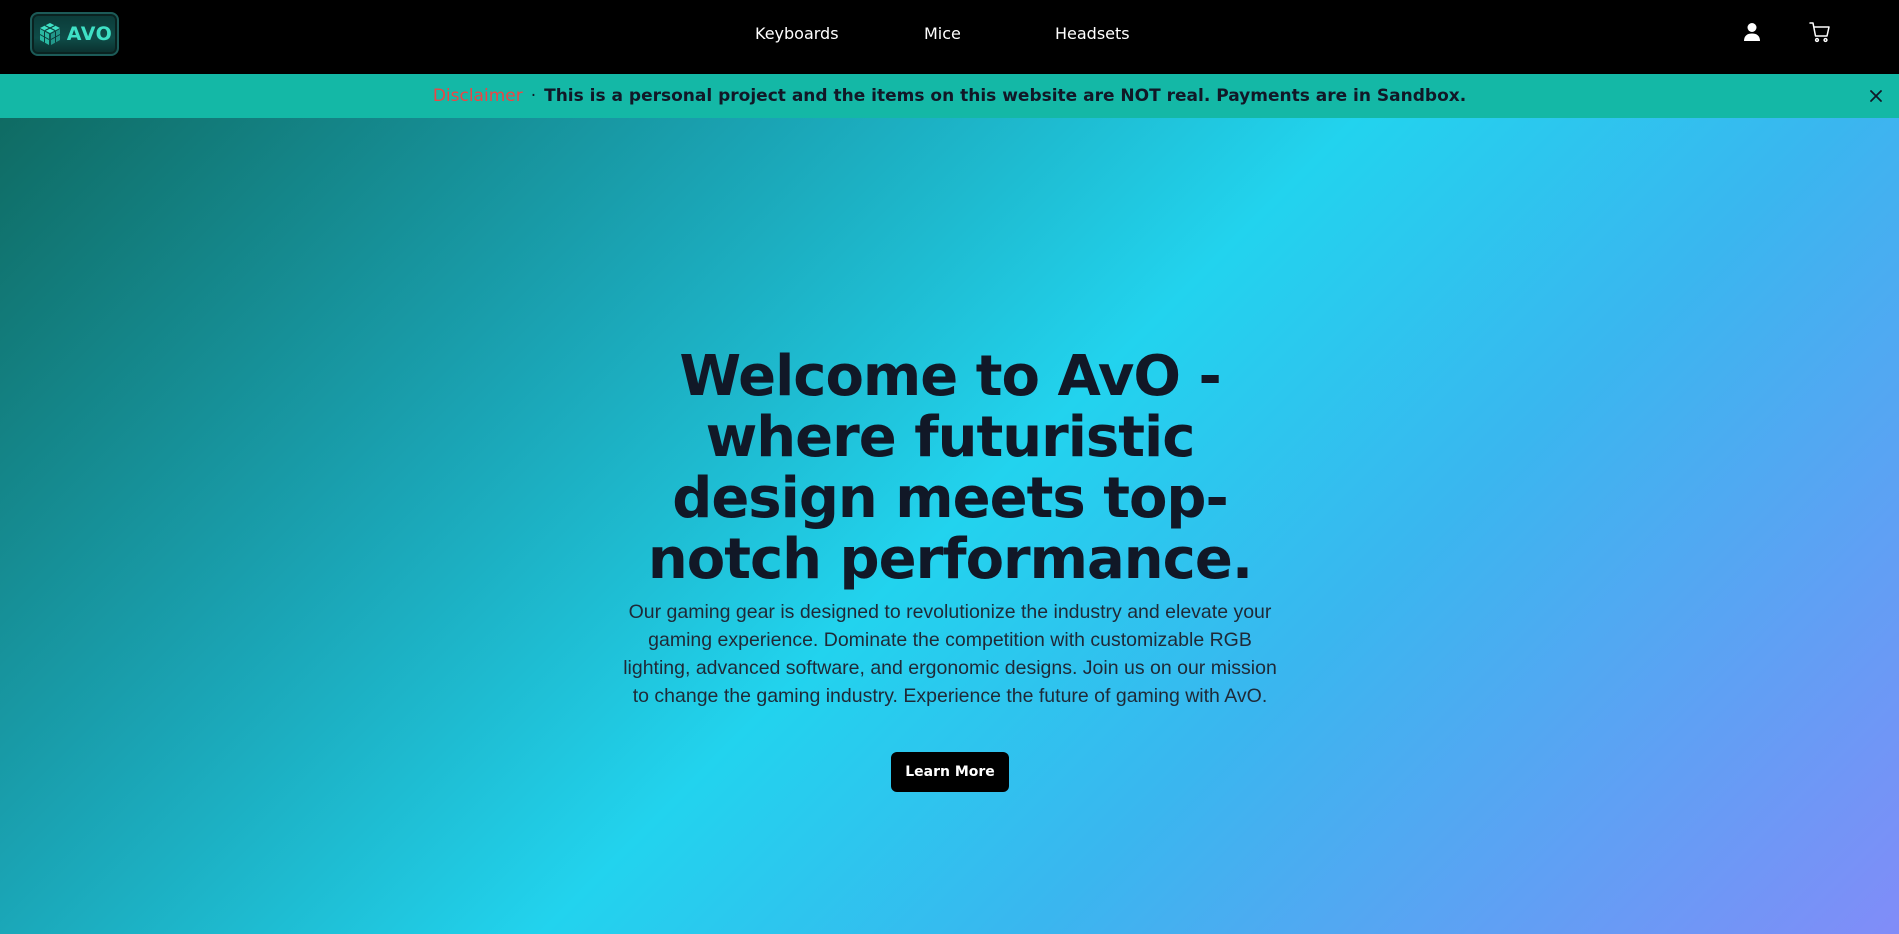  What do you see at coordinates (950, 772) in the screenshot?
I see `learn-more-button: Learn More` at bounding box center [950, 772].